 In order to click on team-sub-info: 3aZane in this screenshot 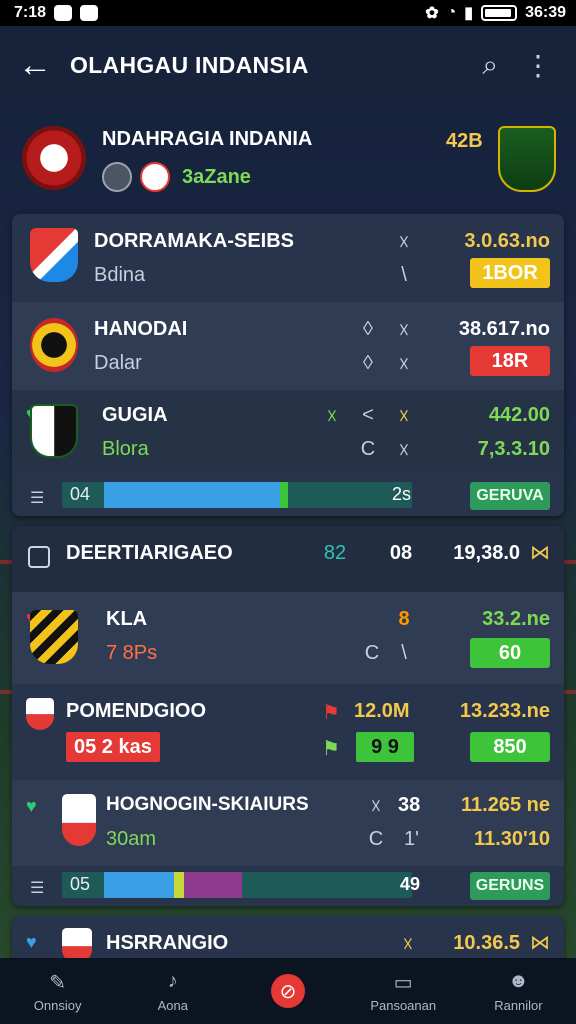, I will do `click(176, 177)`.